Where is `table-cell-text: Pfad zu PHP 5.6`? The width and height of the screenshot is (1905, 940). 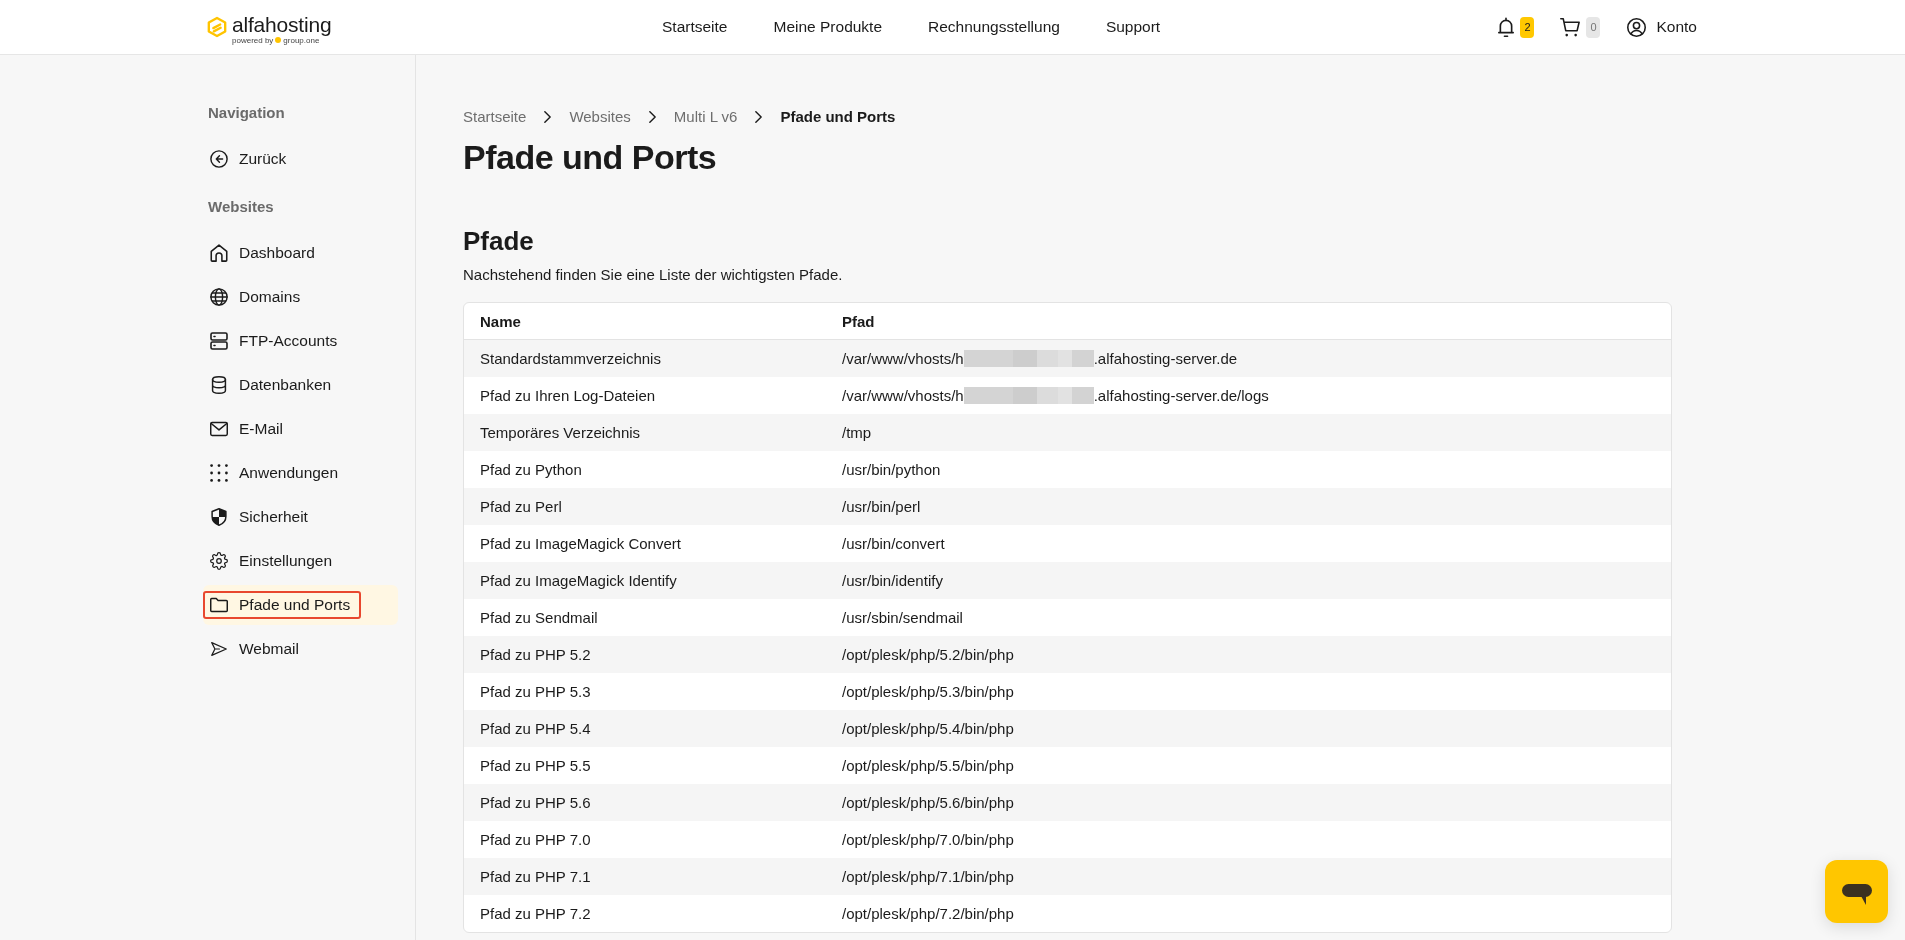 table-cell-text: Pfad zu PHP 5.6 is located at coordinates (535, 803).